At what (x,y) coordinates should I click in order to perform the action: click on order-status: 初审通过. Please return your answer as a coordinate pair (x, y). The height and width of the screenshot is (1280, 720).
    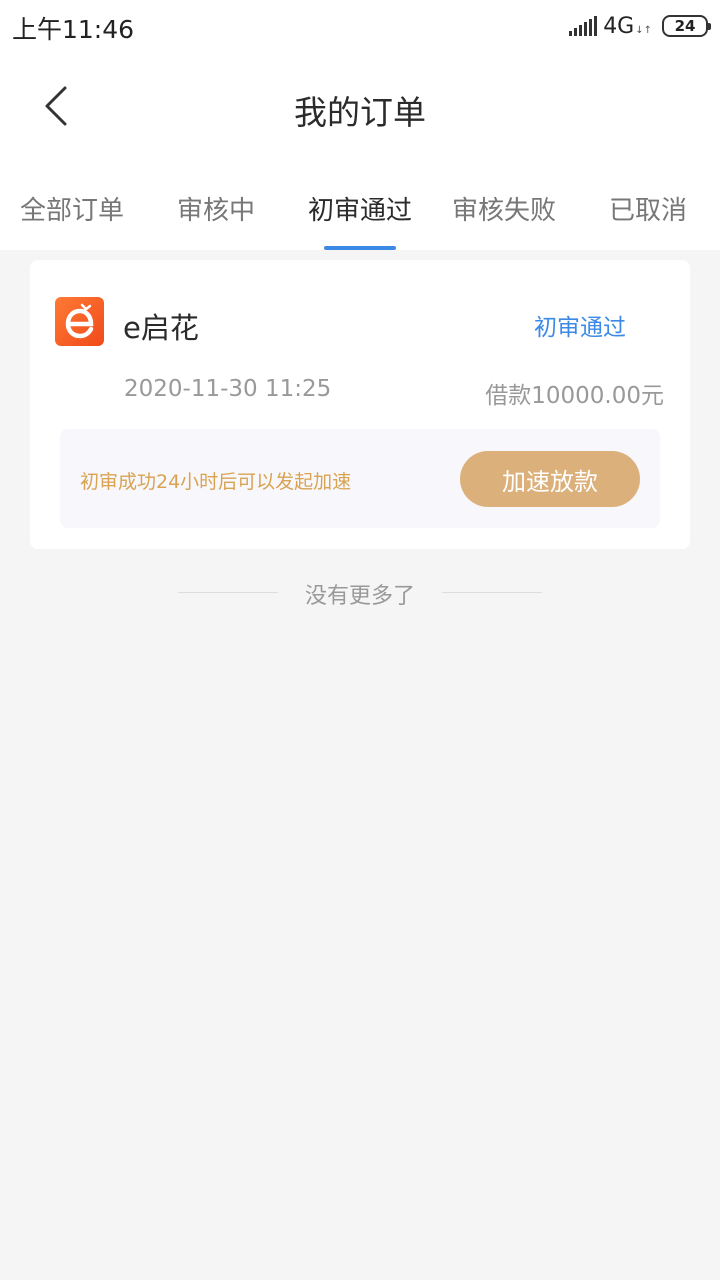
    Looking at the image, I should click on (580, 328).